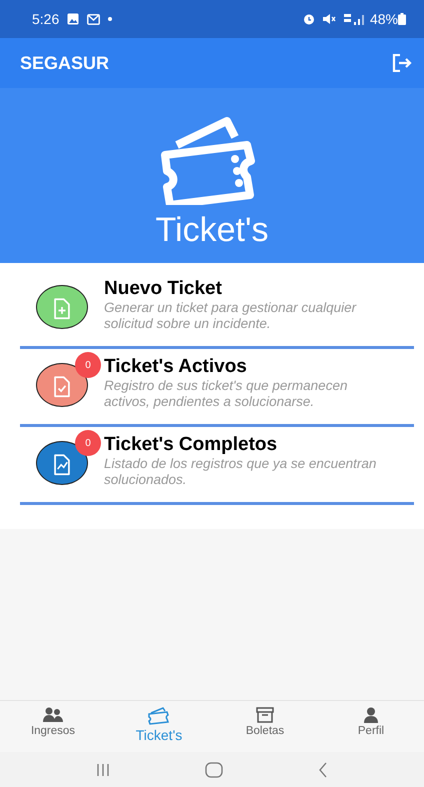 This screenshot has width=424, height=787. I want to click on menu-description: Registro de sus ticket's que permanecen activos, pendientes a solucionarse., so click(226, 394).